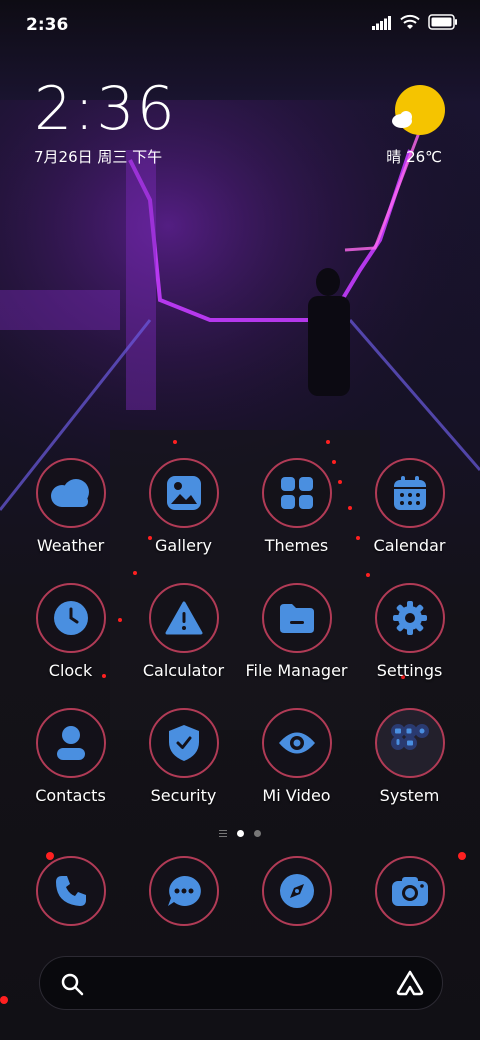 This screenshot has width=480, height=1040. What do you see at coordinates (183, 670) in the screenshot?
I see `app-label: Calculator` at bounding box center [183, 670].